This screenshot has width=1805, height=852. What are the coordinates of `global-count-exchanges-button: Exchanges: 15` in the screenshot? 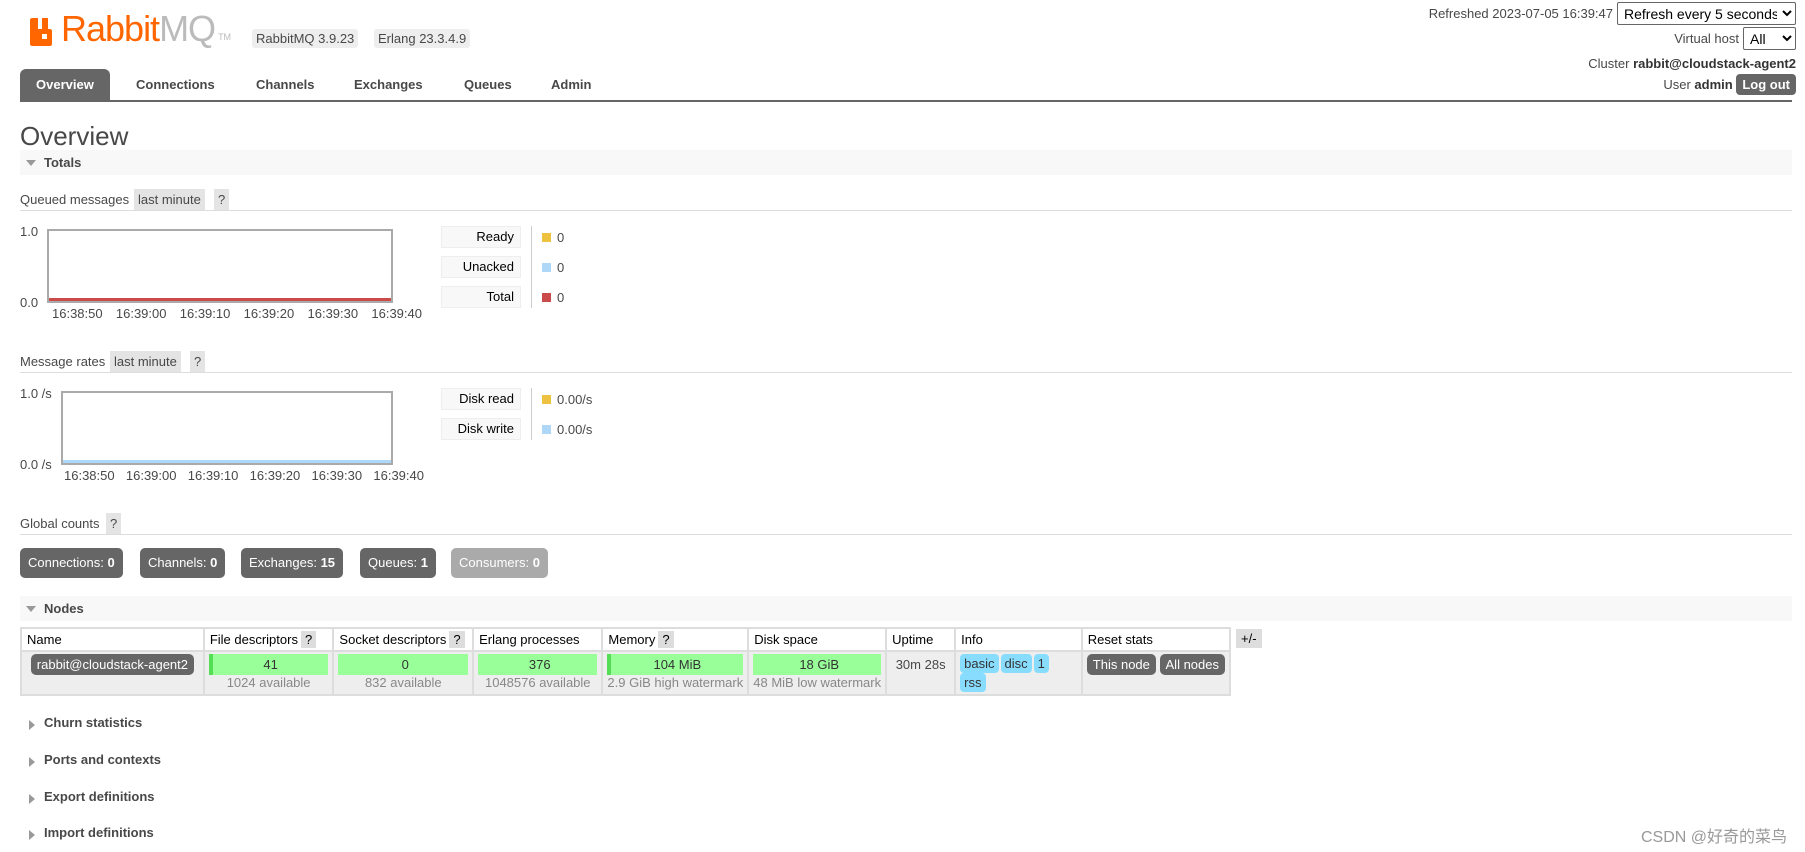 It's located at (292, 563).